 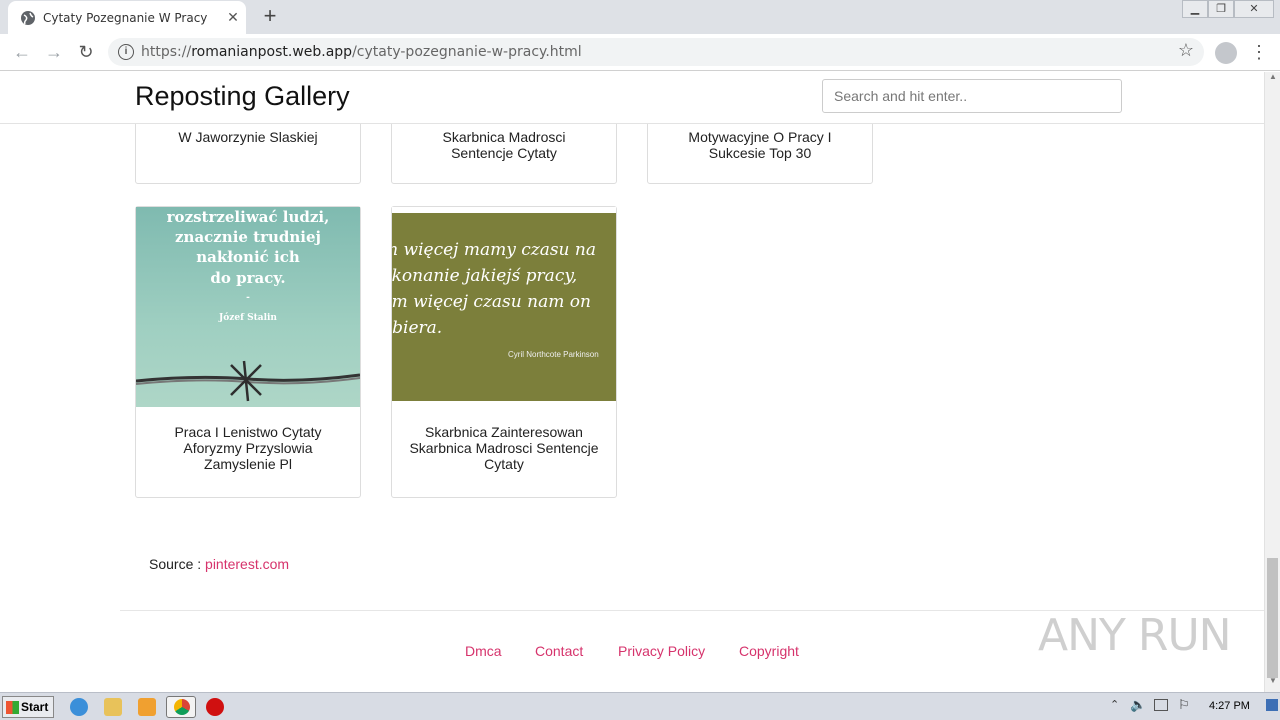 What do you see at coordinates (248, 278) in the screenshot?
I see `quote-line: do pracy.` at bounding box center [248, 278].